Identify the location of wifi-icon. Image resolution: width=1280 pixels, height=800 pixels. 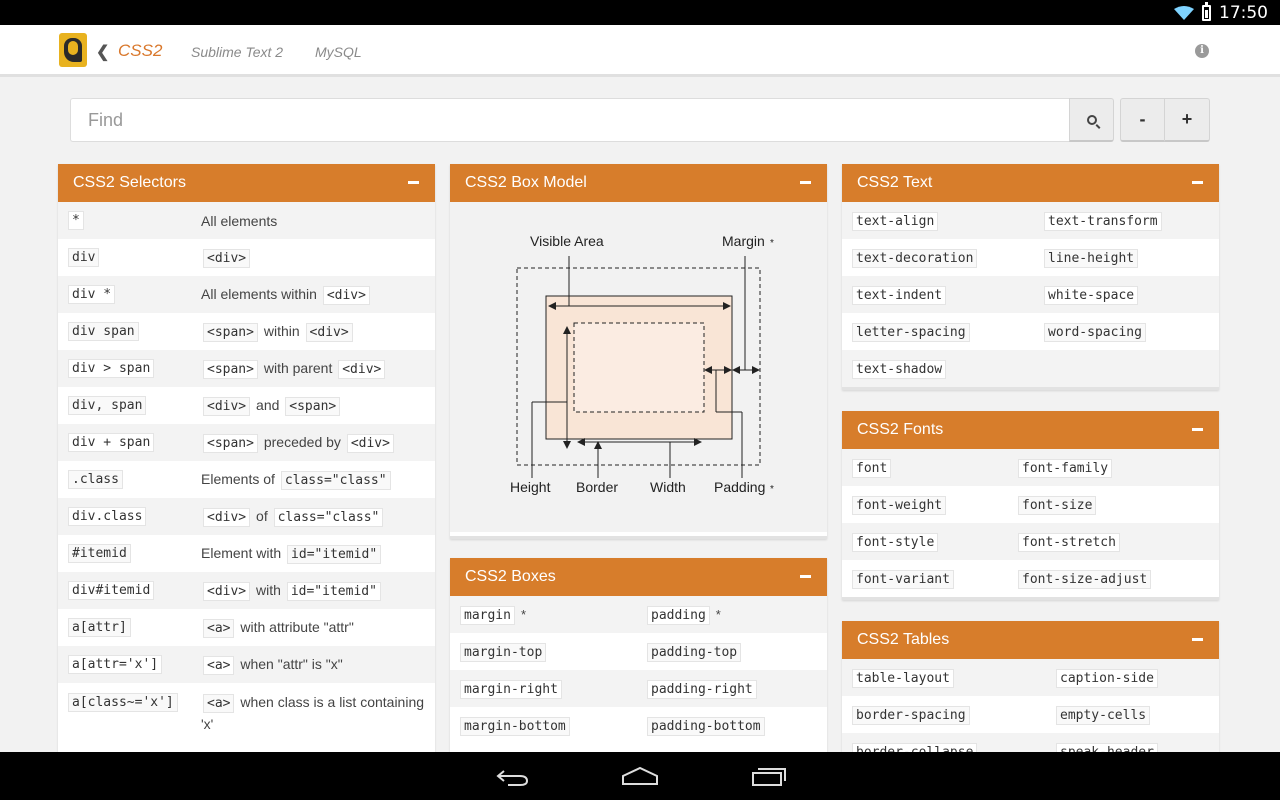
(1184, 13).